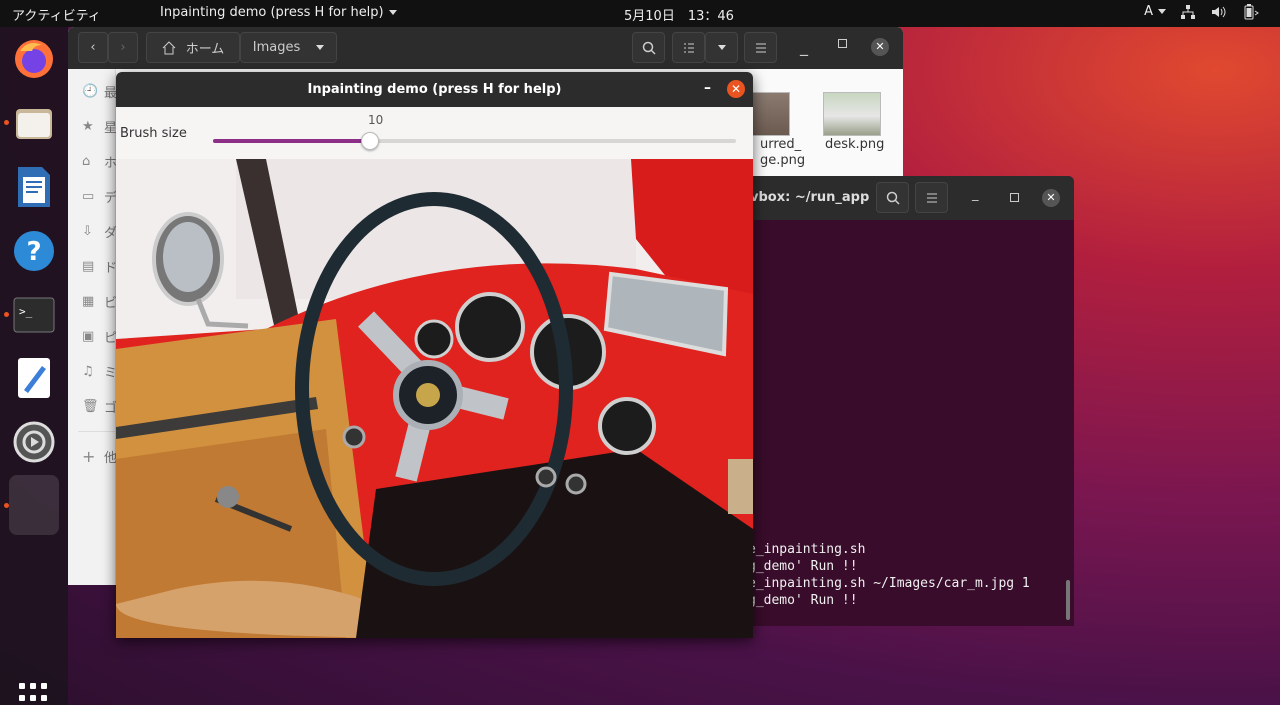  Describe the element at coordinates (56, 14) in the screenshot. I see `activities-button: アクティビティ` at that location.